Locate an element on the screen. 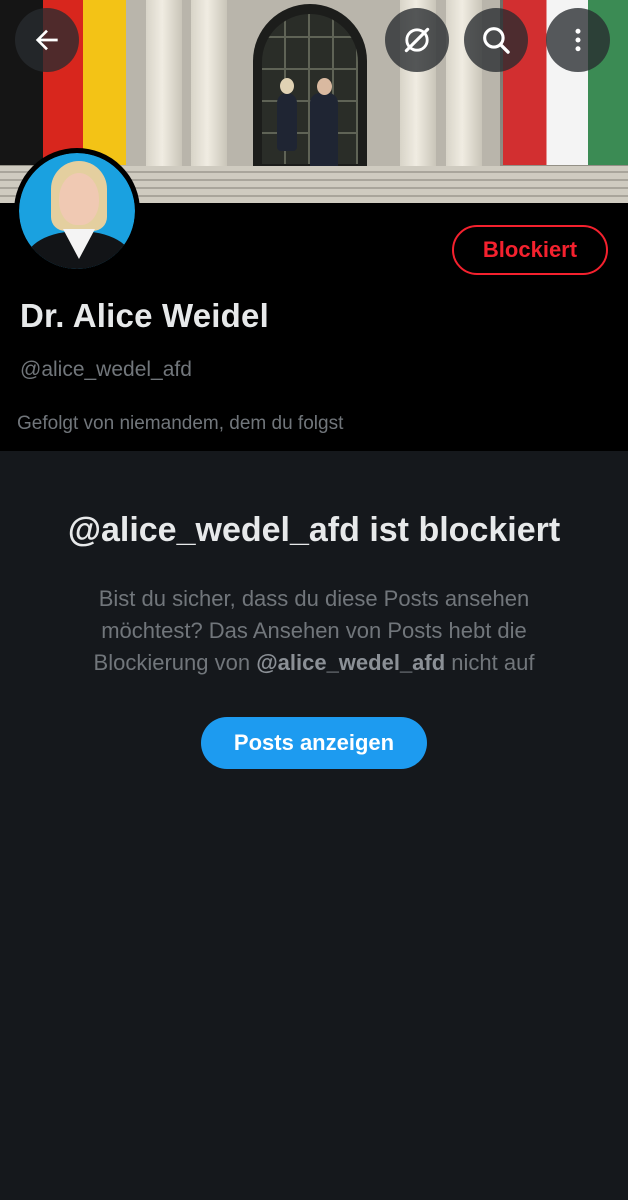 This screenshot has height=1200, width=628. grok-button is located at coordinates (417, 40).